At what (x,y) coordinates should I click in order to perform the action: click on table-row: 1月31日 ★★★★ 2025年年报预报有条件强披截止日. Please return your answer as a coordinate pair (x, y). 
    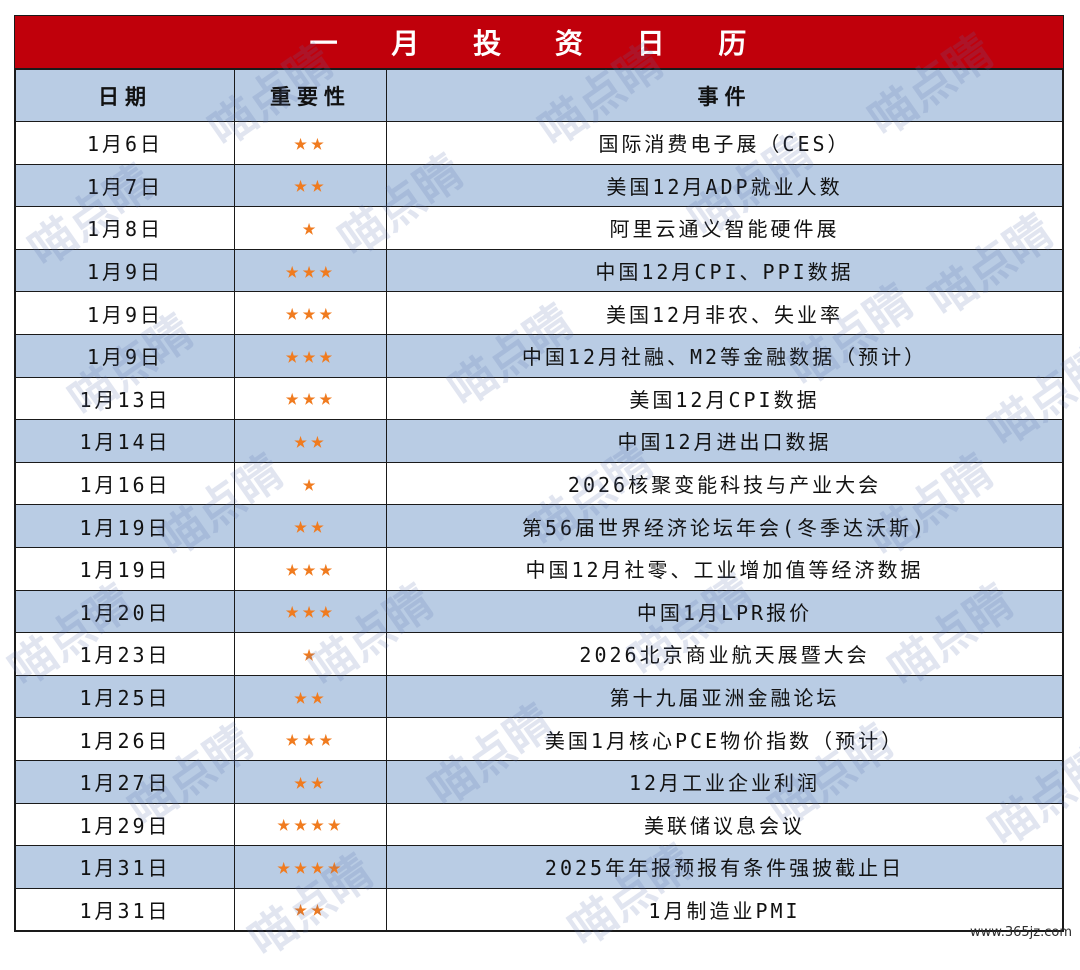
    Looking at the image, I should click on (539, 867).